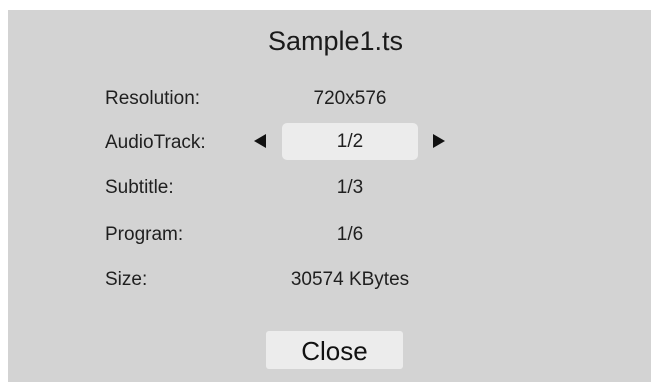 The image size is (659, 382). I want to click on program-label: Program:, so click(144, 234).